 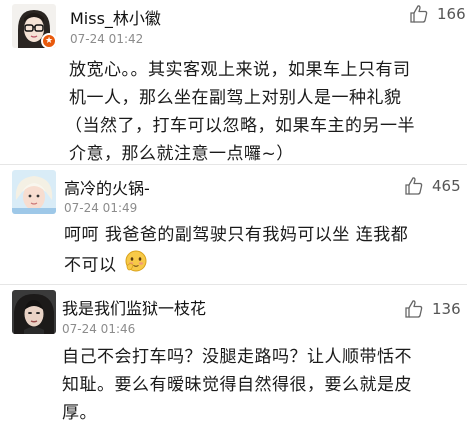 I want to click on like-count: 166, so click(x=451, y=14).